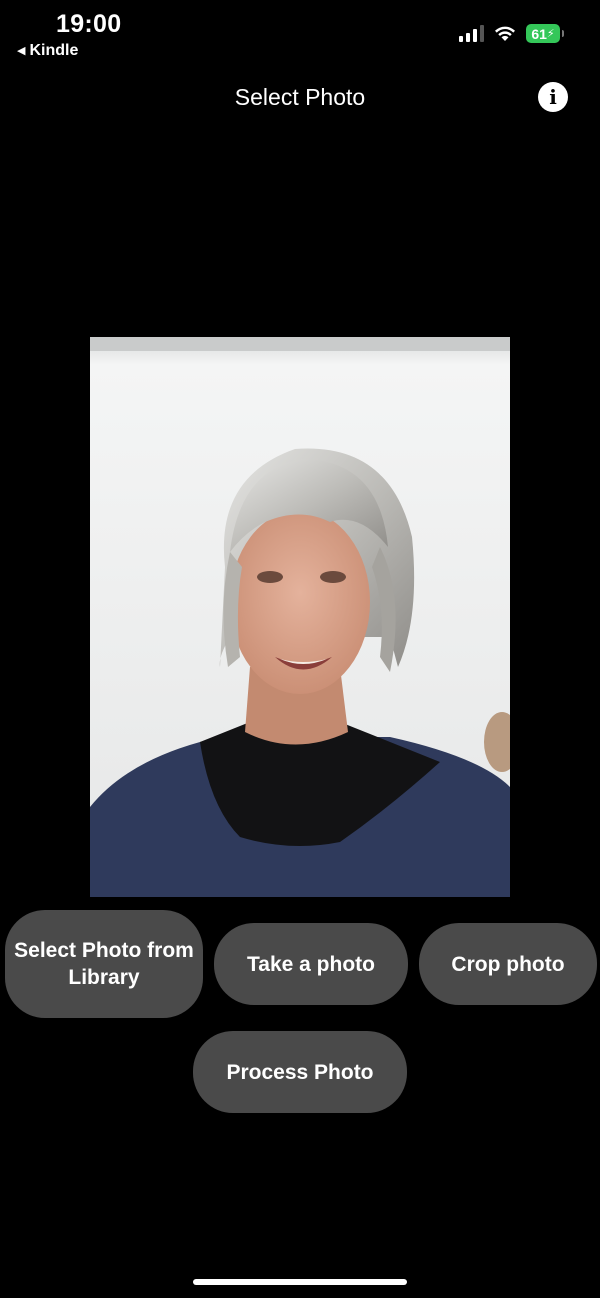 The width and height of the screenshot is (600, 1298). What do you see at coordinates (104, 964) in the screenshot?
I see `select-from-library-button: Select Photo from Library` at bounding box center [104, 964].